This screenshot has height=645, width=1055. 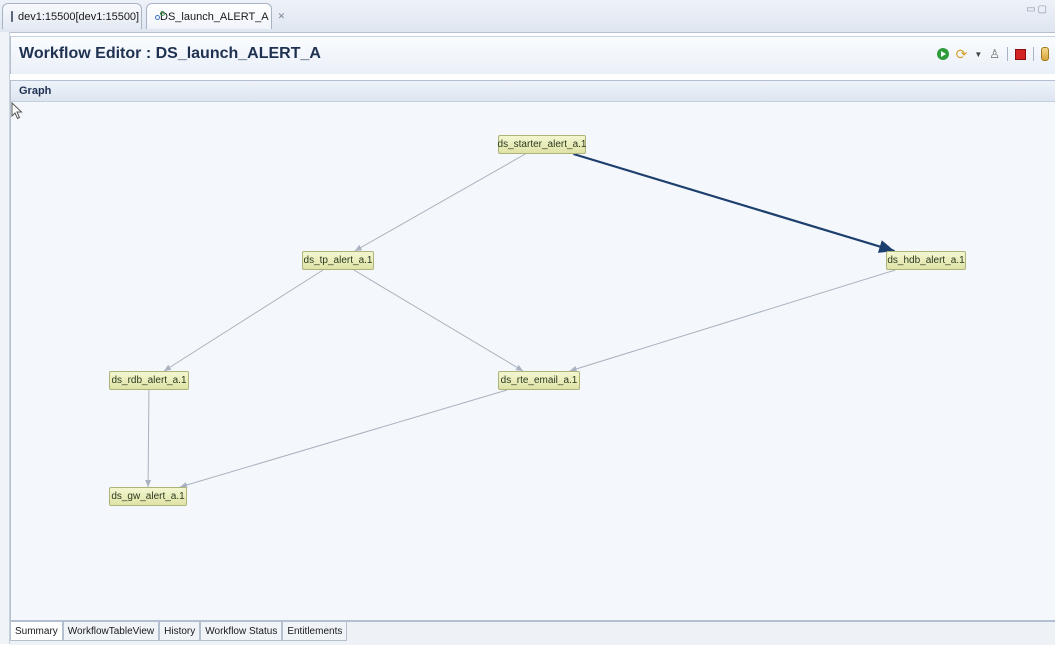 I want to click on run-icon, so click(x=942, y=54).